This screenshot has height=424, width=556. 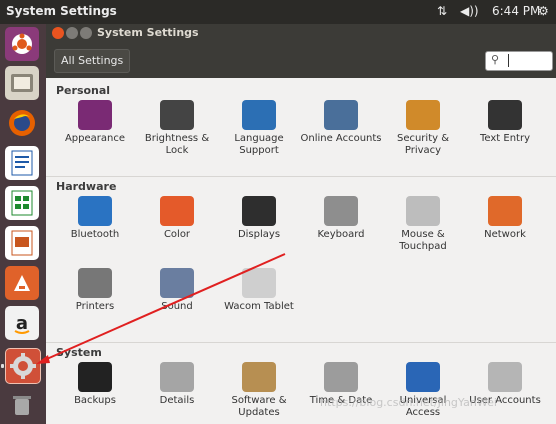 What do you see at coordinates (301, 33) in the screenshot?
I see `window-titlebar: System Settings` at bounding box center [301, 33].